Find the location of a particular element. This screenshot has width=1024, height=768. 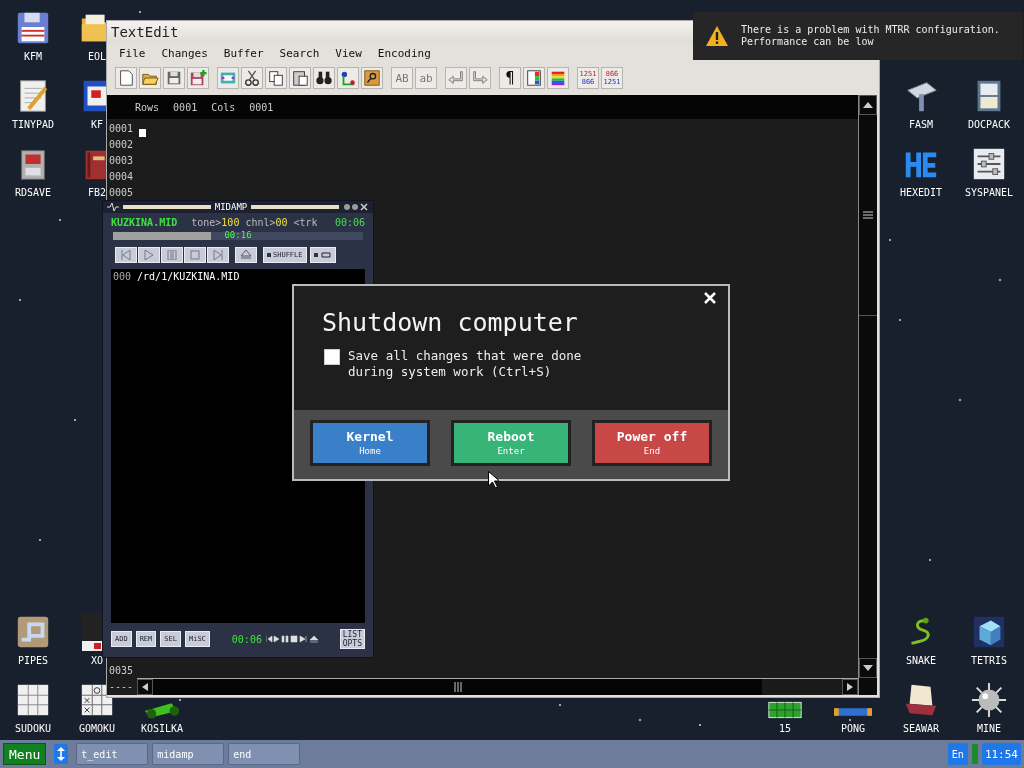

undo-arrow-icon is located at coordinates (456, 78).